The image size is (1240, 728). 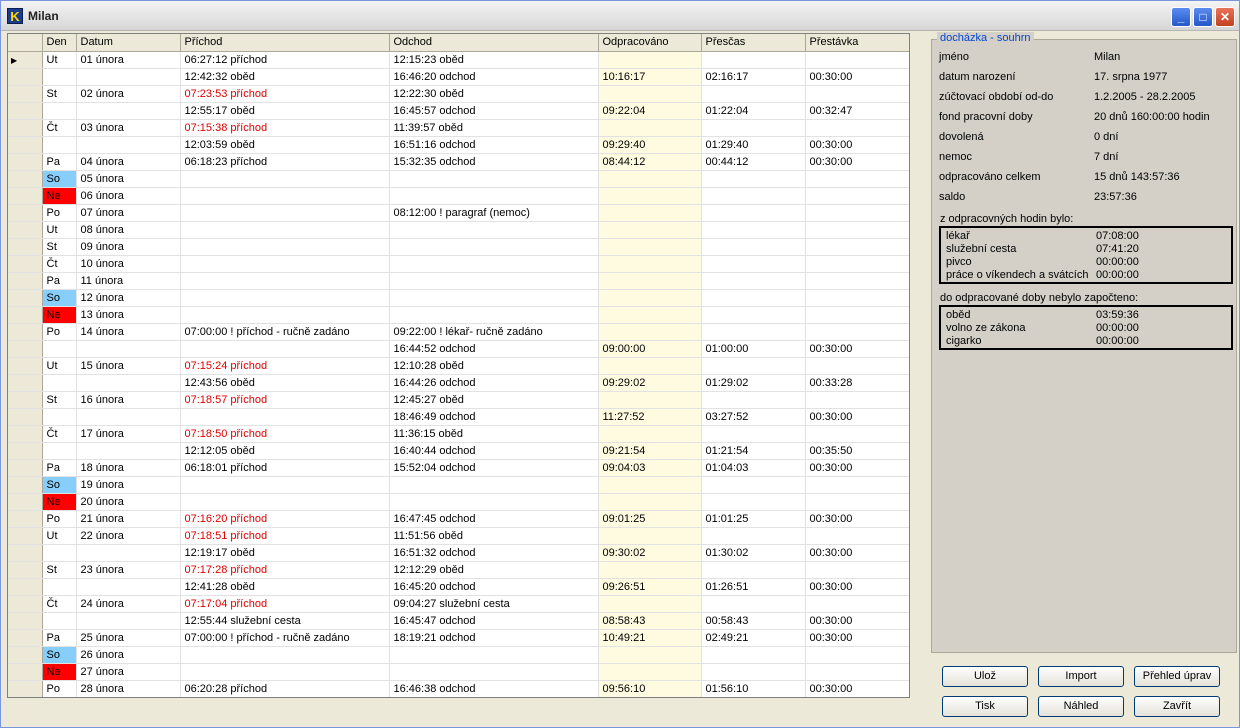 What do you see at coordinates (59, 485) in the screenshot?
I see `cell-den: So` at bounding box center [59, 485].